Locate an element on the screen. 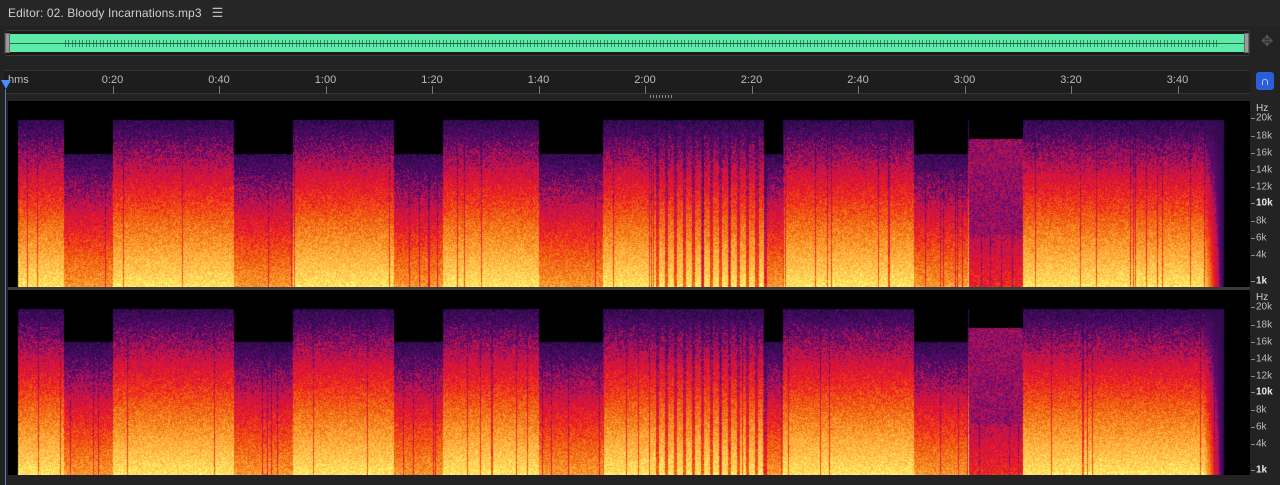  hamburger-menu-icon: ☰ is located at coordinates (218, 13).